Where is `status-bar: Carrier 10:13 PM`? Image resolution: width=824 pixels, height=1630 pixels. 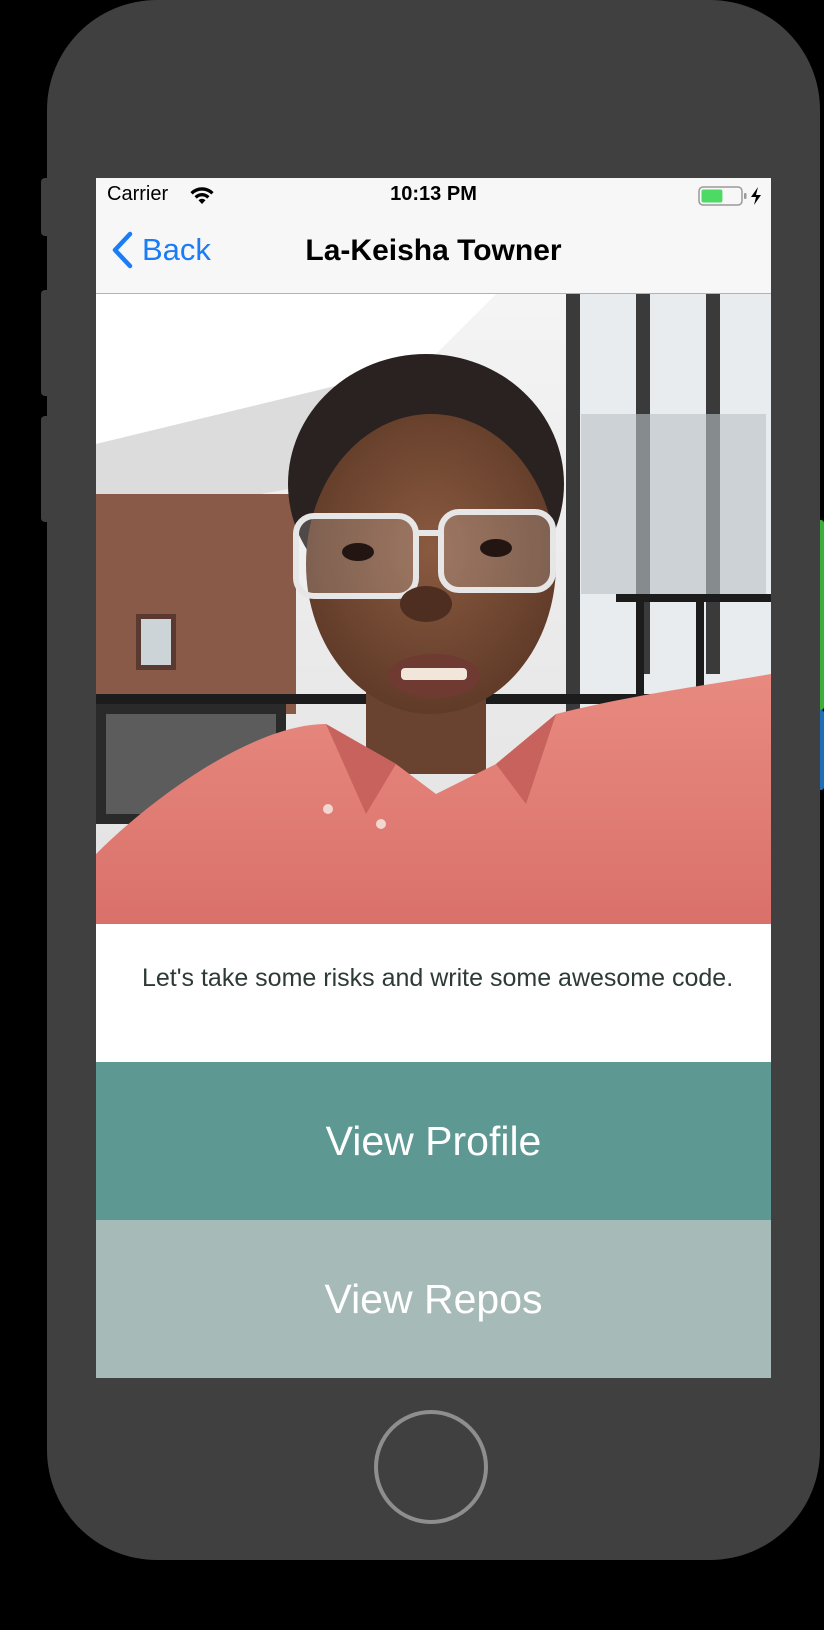
status-bar: Carrier 10:13 PM is located at coordinates (433, 196).